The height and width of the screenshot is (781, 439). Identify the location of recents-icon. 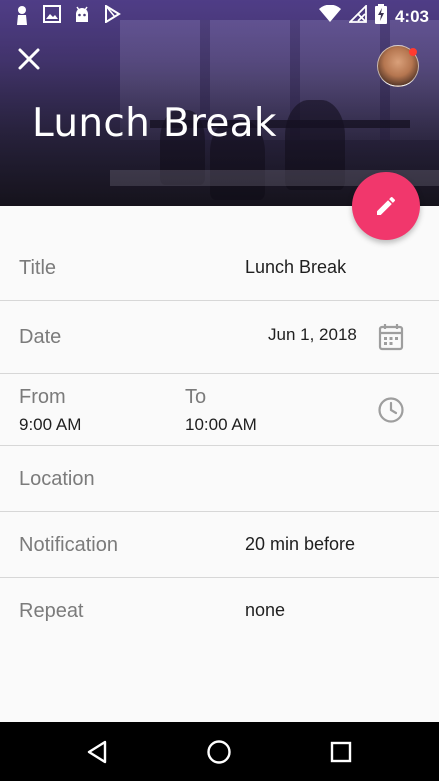
(341, 752).